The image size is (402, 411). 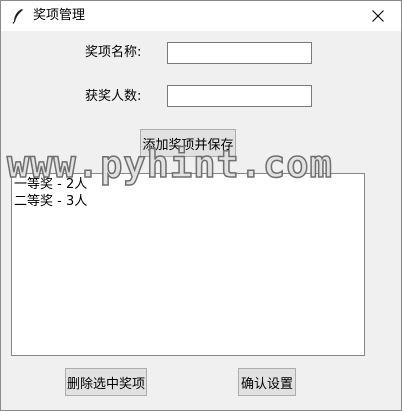 What do you see at coordinates (59, 15) in the screenshot?
I see `window-title: 奖项管理` at bounding box center [59, 15].